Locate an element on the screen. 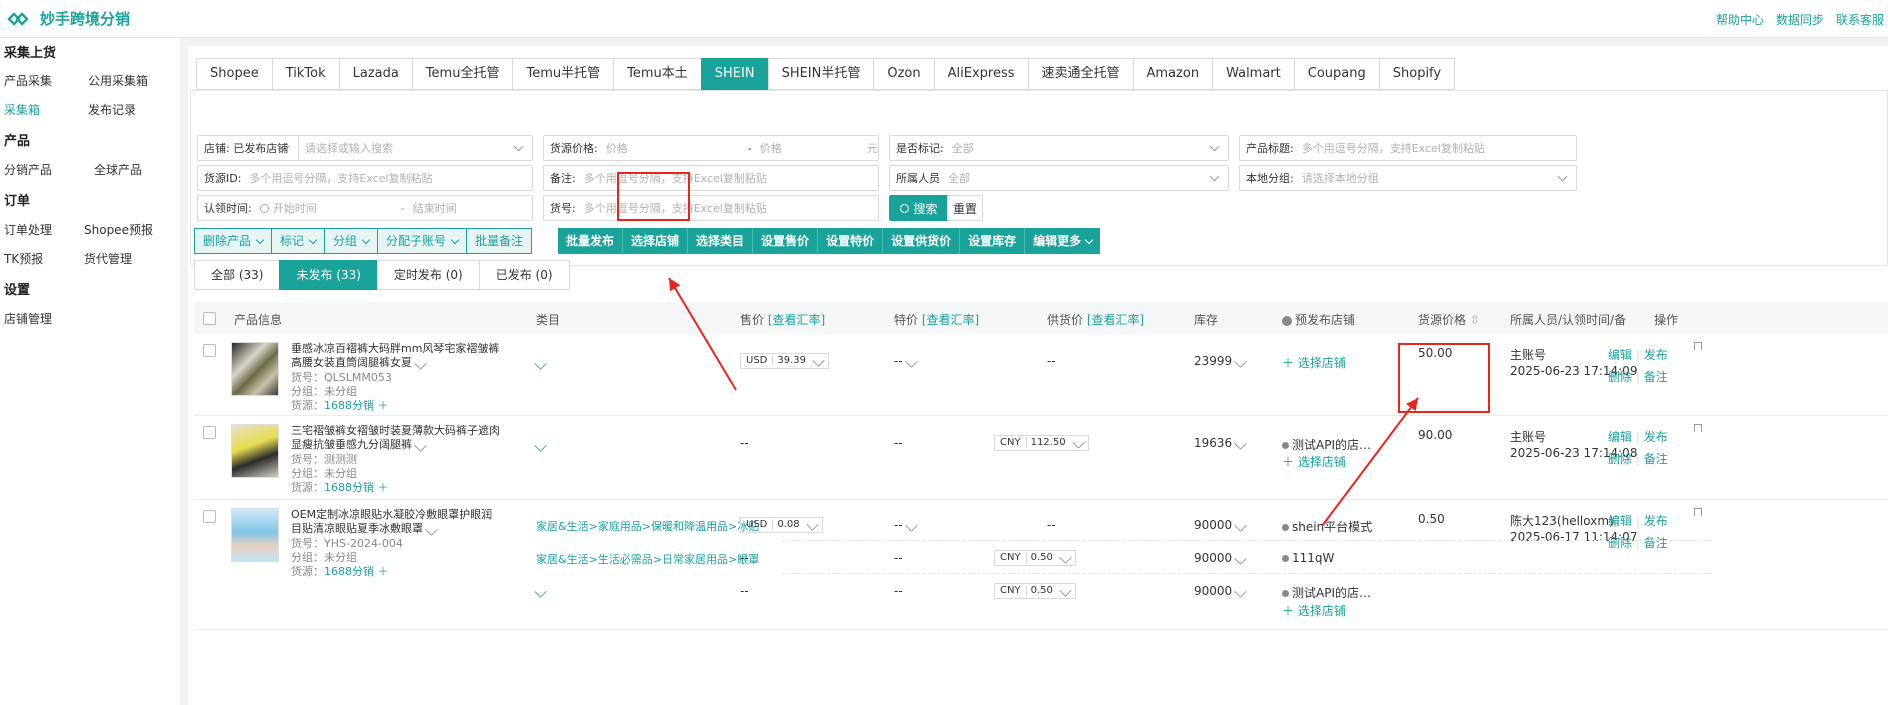 This screenshot has height=705, width=1888. select-store-button: 选择店铺 is located at coordinates (656, 241).